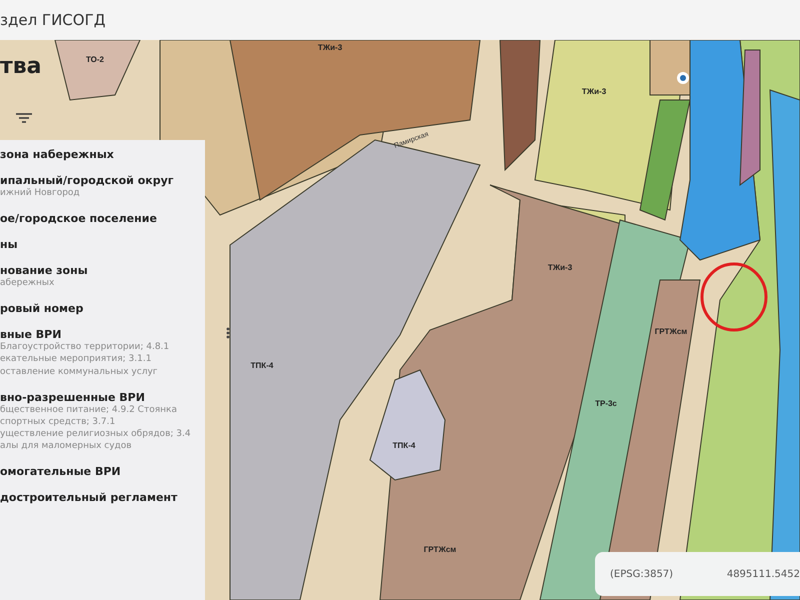 The width and height of the screenshot is (800, 600). Describe the element at coordinates (89, 497) in the screenshot. I see `field-label: достроительный регламент` at that location.